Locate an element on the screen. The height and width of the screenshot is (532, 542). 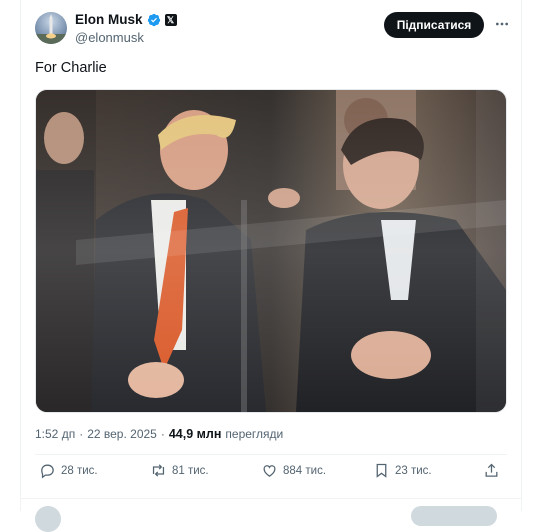
x-badge-icon: 𝕏 is located at coordinates (170, 19).